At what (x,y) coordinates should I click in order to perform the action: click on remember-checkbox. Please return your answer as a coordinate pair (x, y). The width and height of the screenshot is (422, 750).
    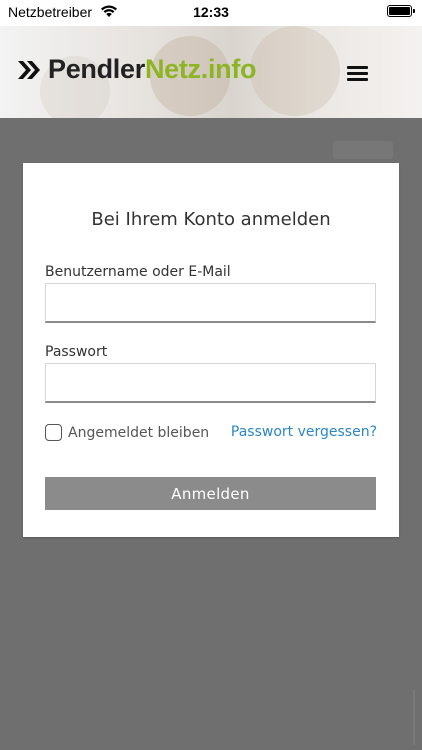
    Looking at the image, I should click on (53, 432).